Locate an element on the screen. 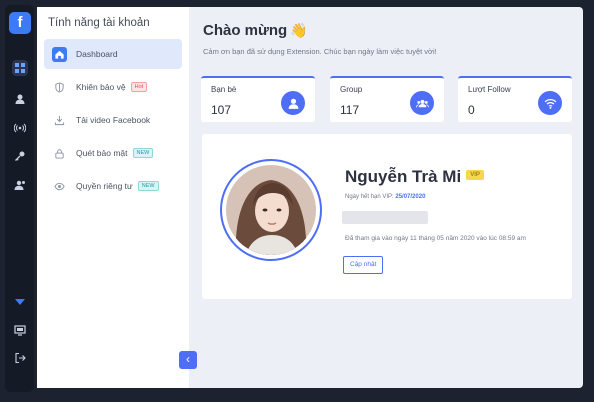 The width and height of the screenshot is (594, 402). download-icon is located at coordinates (59, 120).